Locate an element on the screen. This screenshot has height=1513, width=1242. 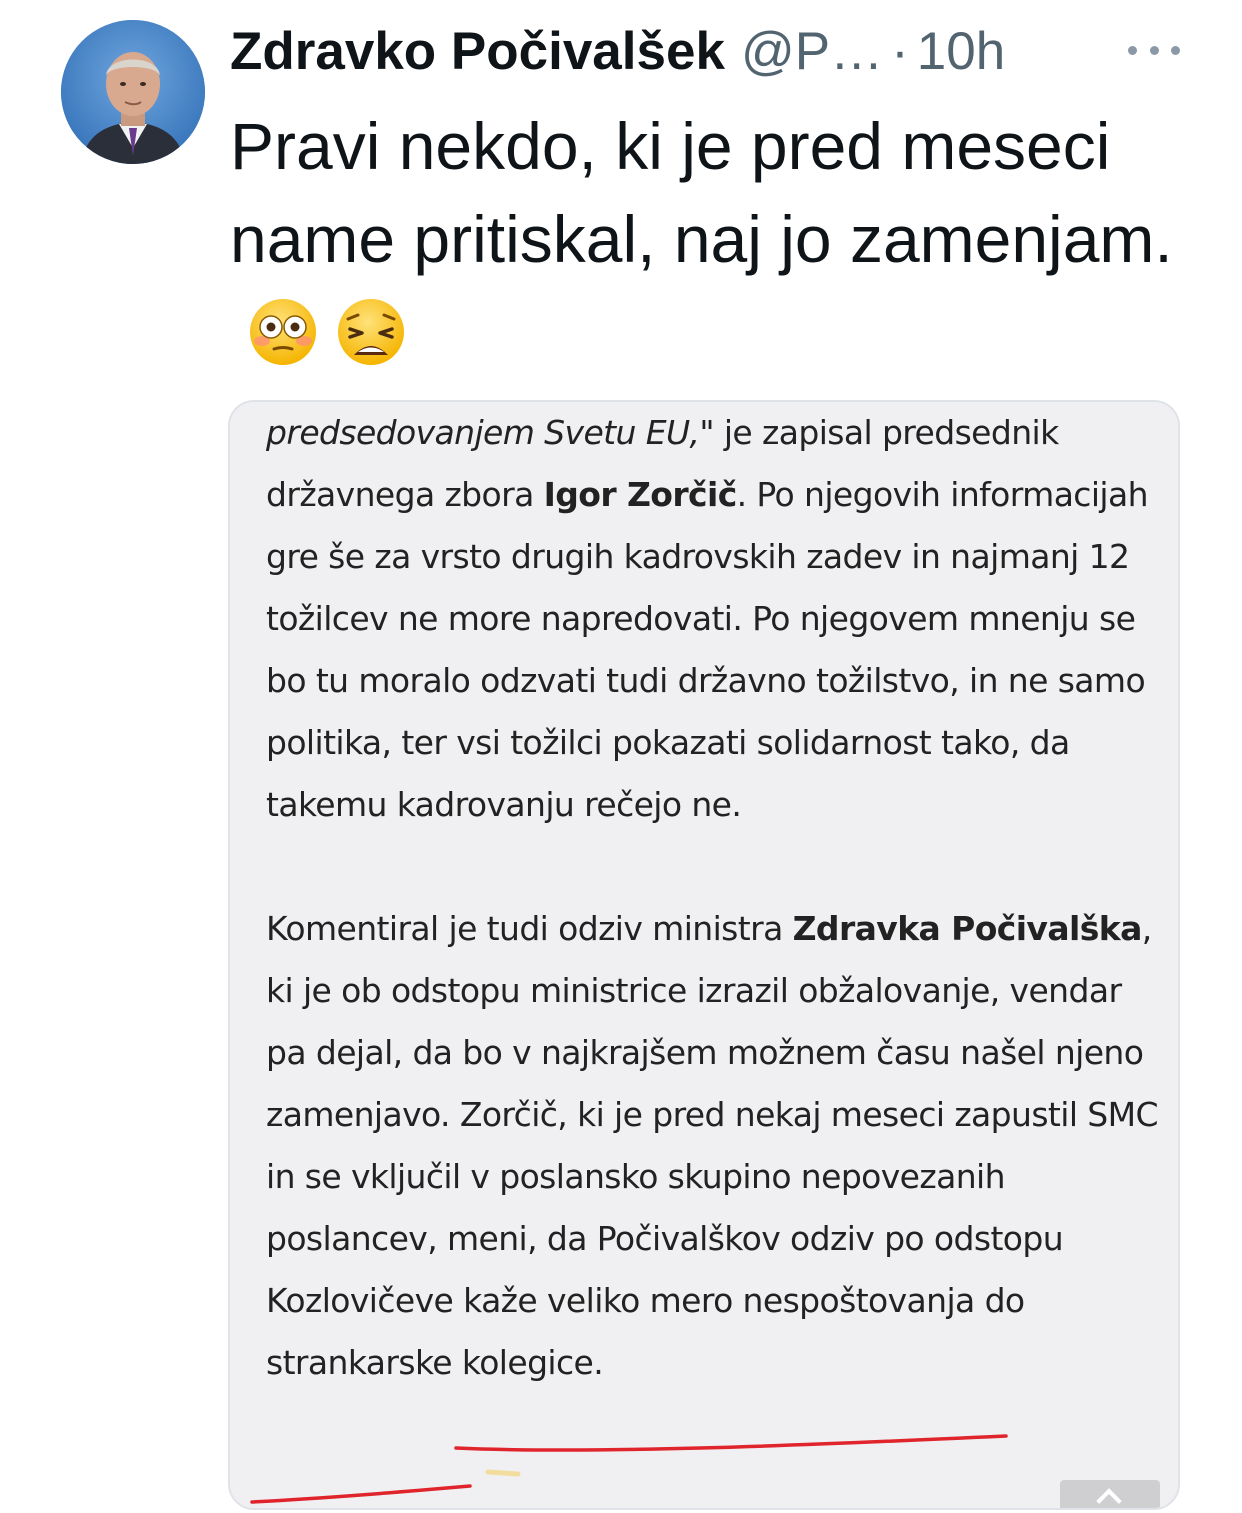
tweet-header: Zdravko Počivalšek @P… · 10h is located at coordinates (617, 51).